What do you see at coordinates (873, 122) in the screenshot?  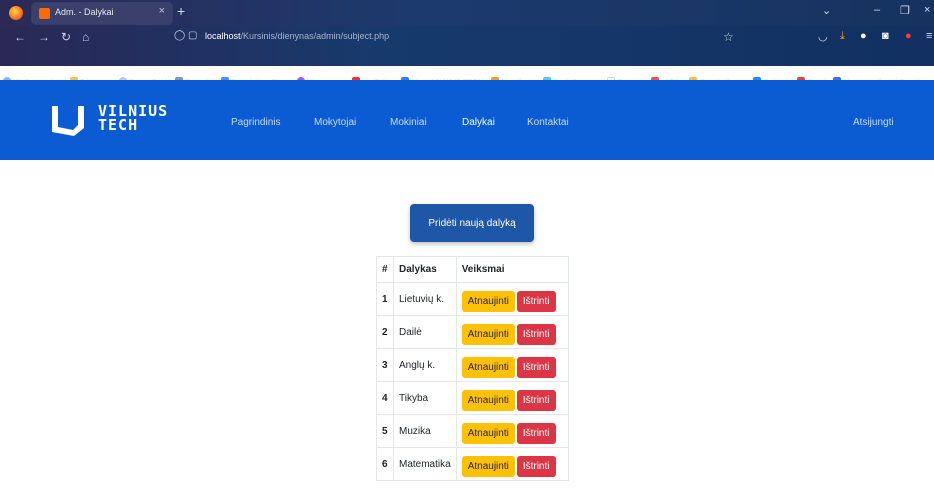 I see `logout-link: Atsijungti` at bounding box center [873, 122].